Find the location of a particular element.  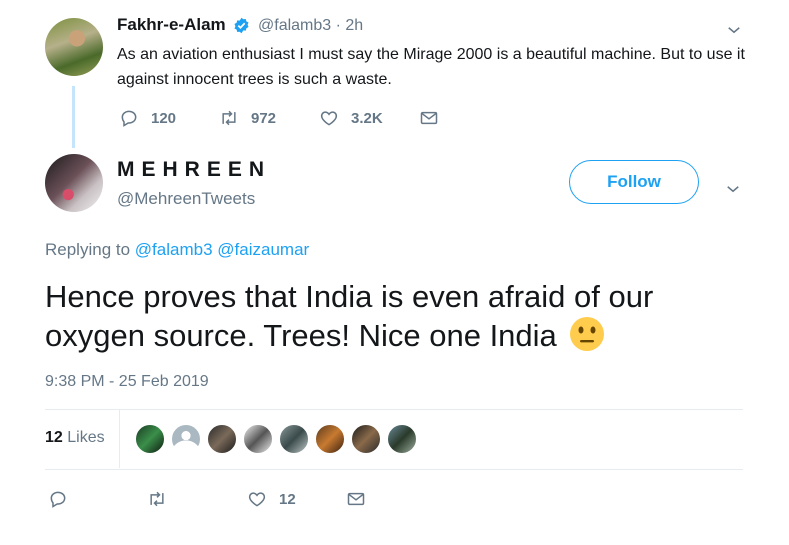

follow-button: Follow is located at coordinates (634, 182).